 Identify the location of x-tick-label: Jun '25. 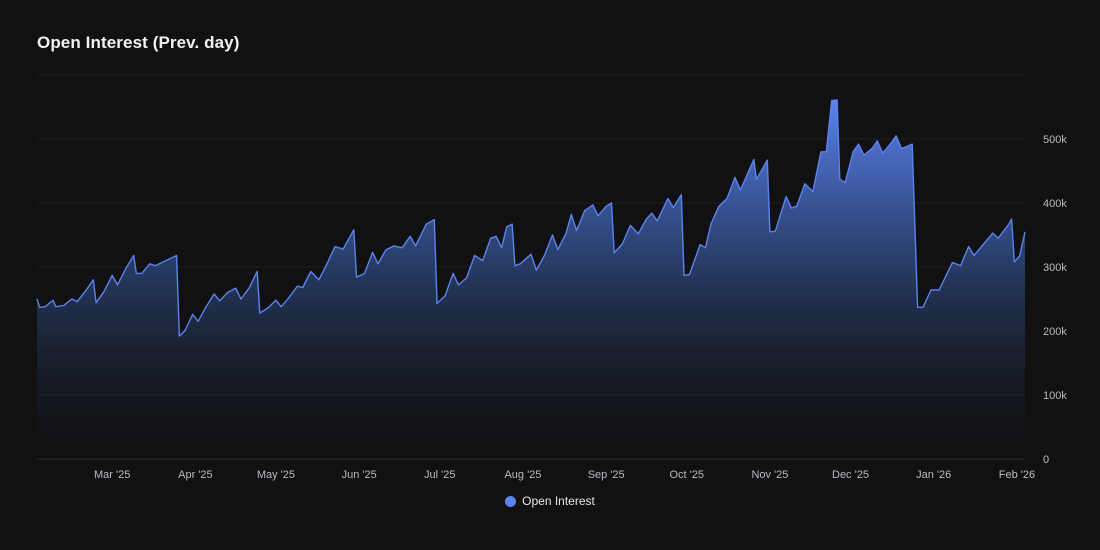
(359, 475).